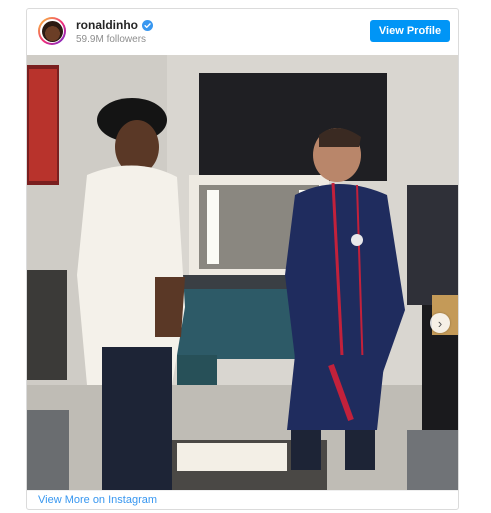  I want to click on username-row: ronaldinho, so click(114, 25).